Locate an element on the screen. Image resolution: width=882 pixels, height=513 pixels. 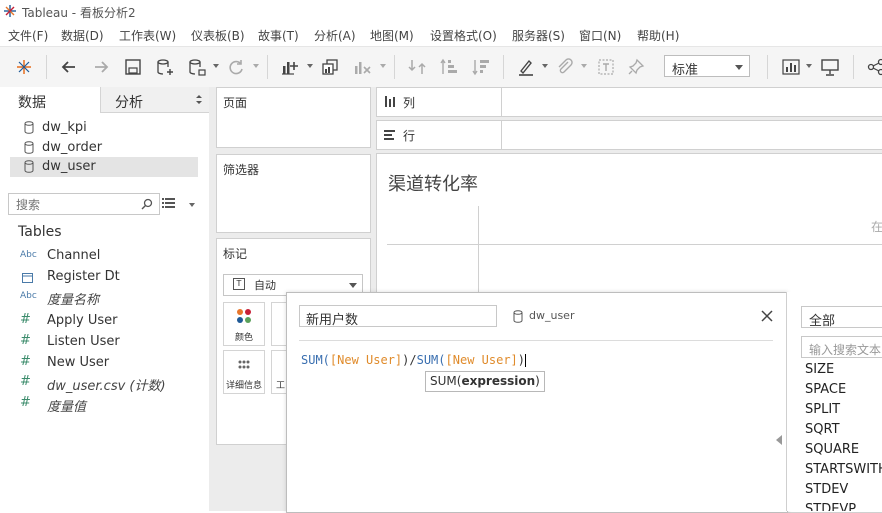
dimension-field: Abc Channel is located at coordinates (110, 257).